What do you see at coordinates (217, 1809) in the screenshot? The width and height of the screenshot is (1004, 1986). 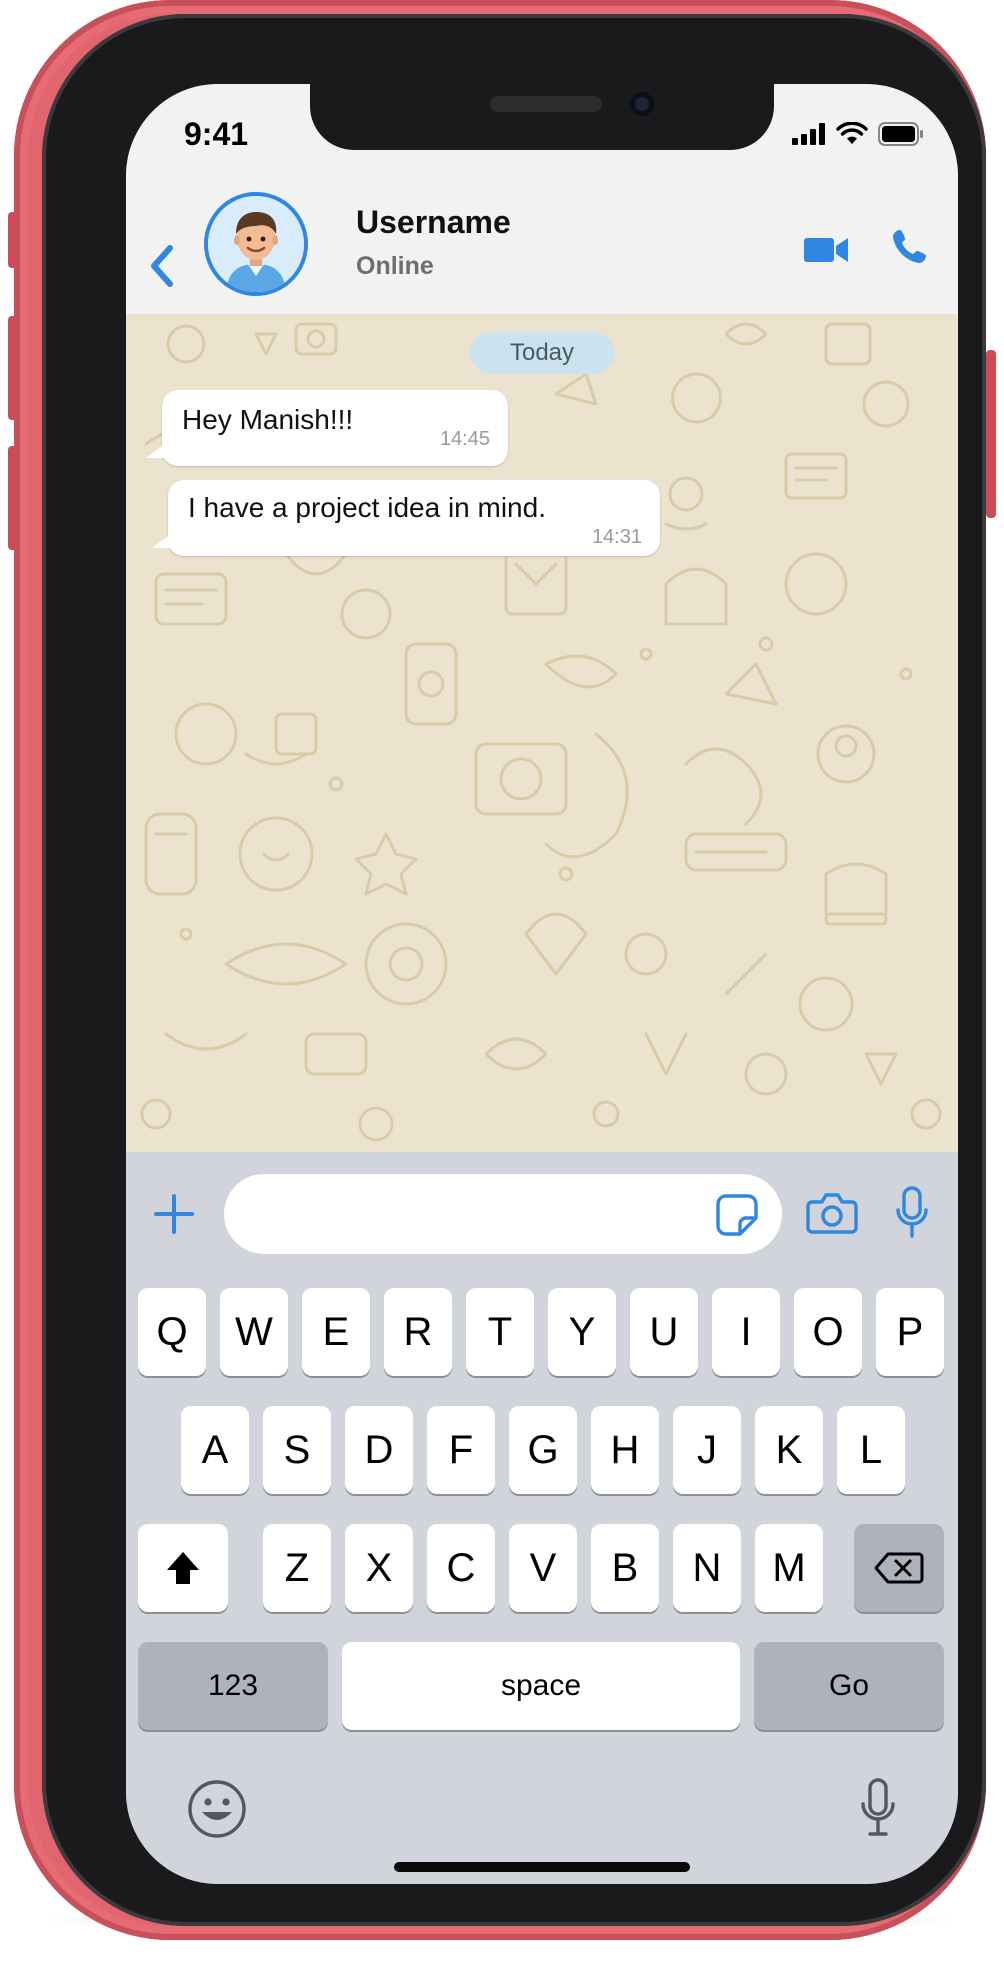 I see `emoji-icon` at bounding box center [217, 1809].